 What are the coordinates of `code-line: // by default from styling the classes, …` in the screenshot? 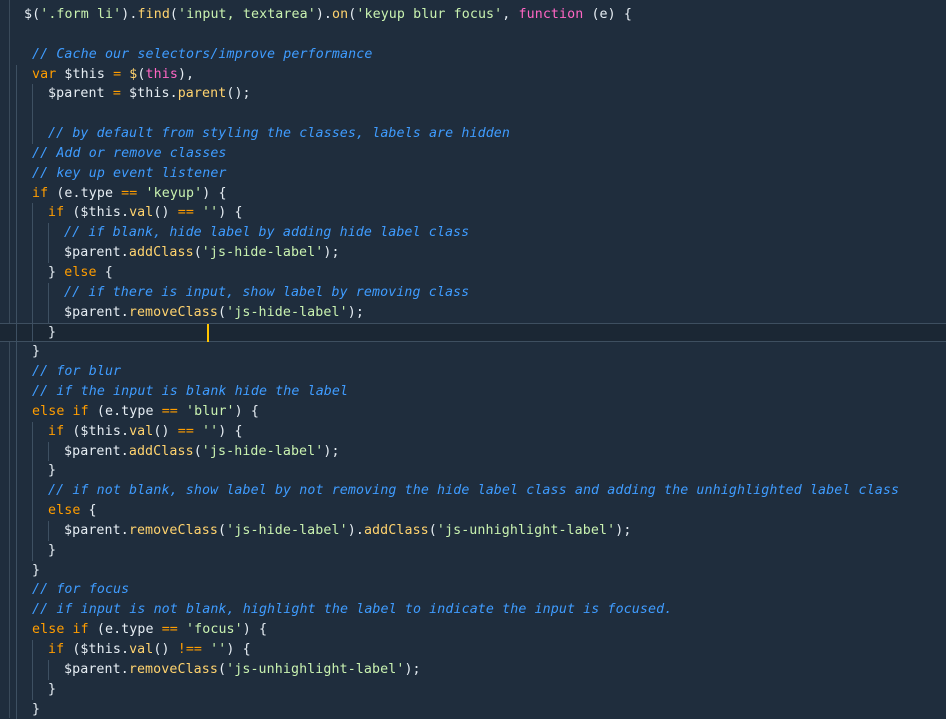 It's located at (473, 134).